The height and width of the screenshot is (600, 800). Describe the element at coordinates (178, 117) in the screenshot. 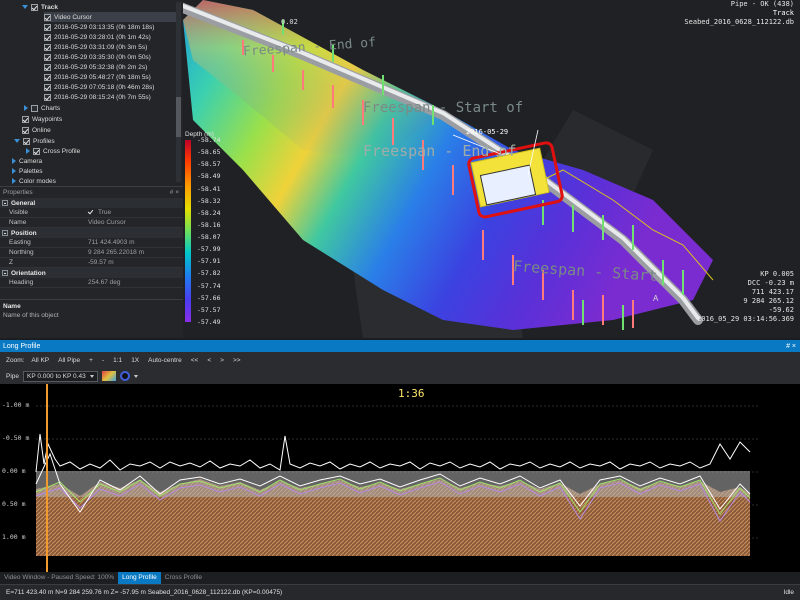

I see `scrollbar-thumb` at that location.